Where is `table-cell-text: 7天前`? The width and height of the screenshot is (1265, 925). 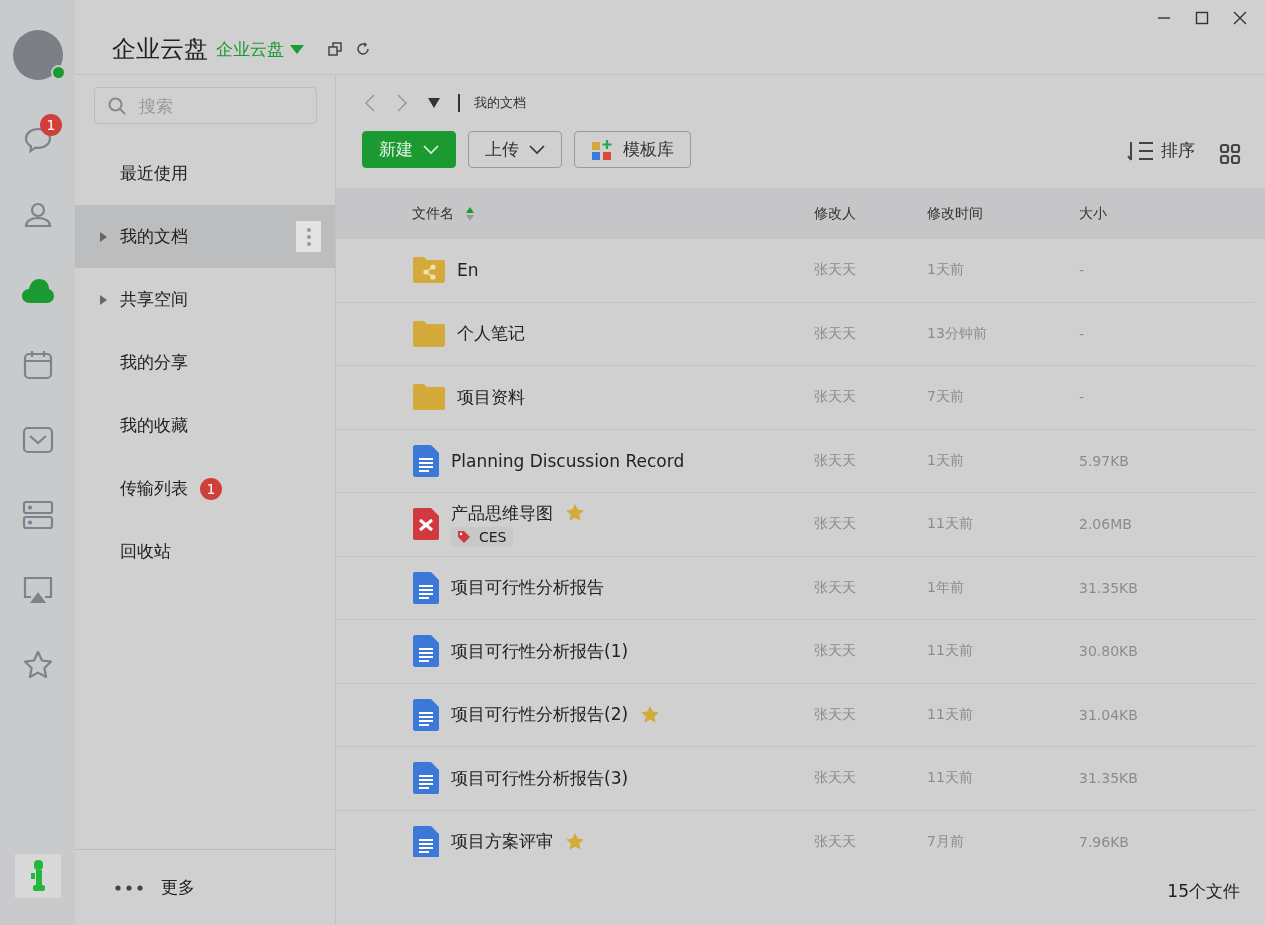
table-cell-text: 7天前 is located at coordinates (946, 397).